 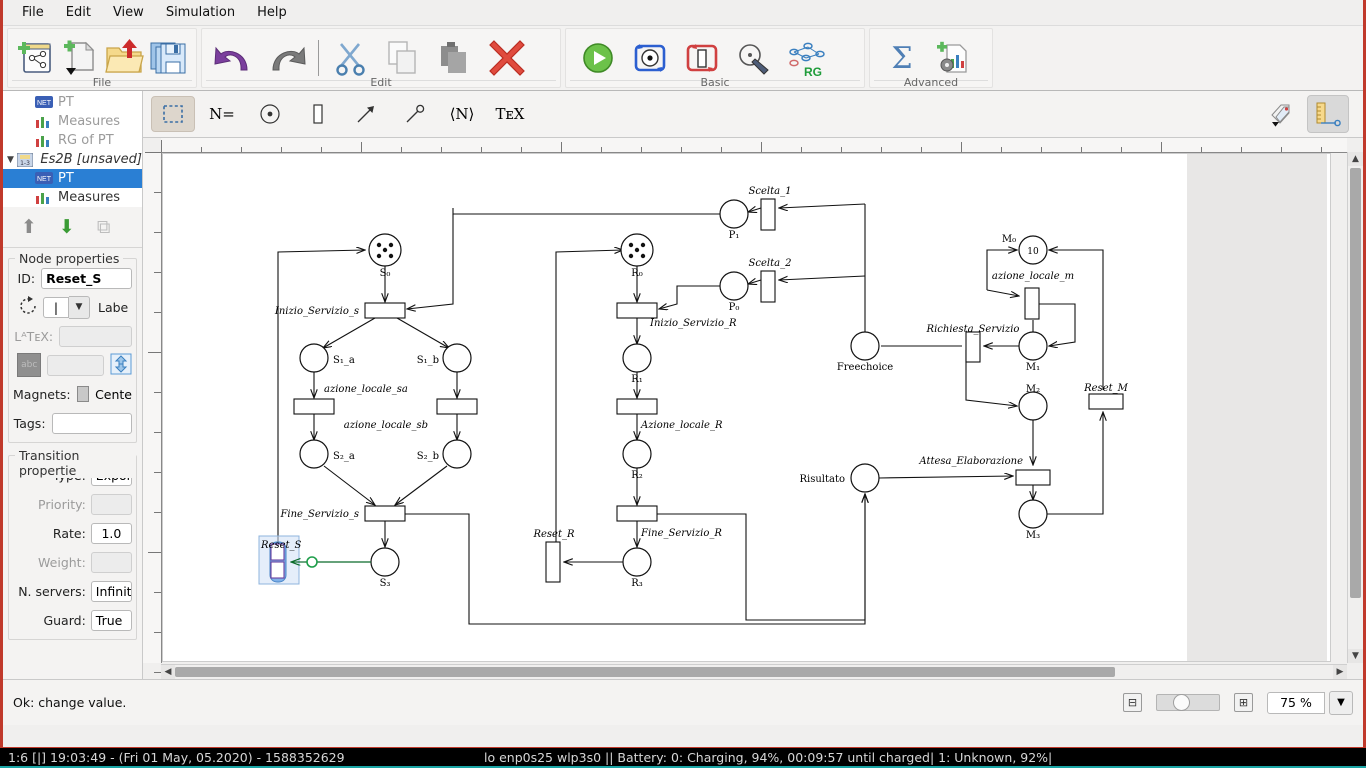 I want to click on scroll-up-arrow-icon: ▲, so click(x=1355, y=159).